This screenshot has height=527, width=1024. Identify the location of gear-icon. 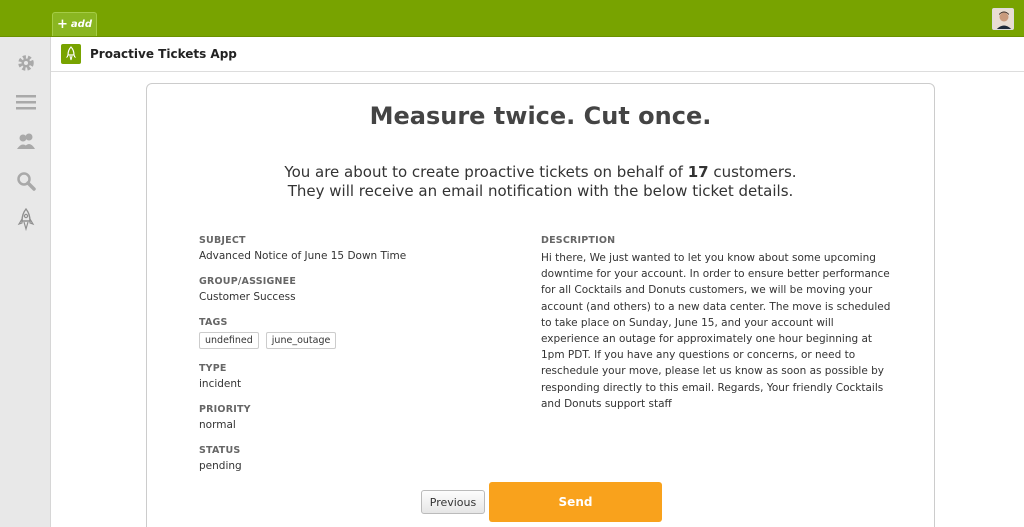
(26, 63).